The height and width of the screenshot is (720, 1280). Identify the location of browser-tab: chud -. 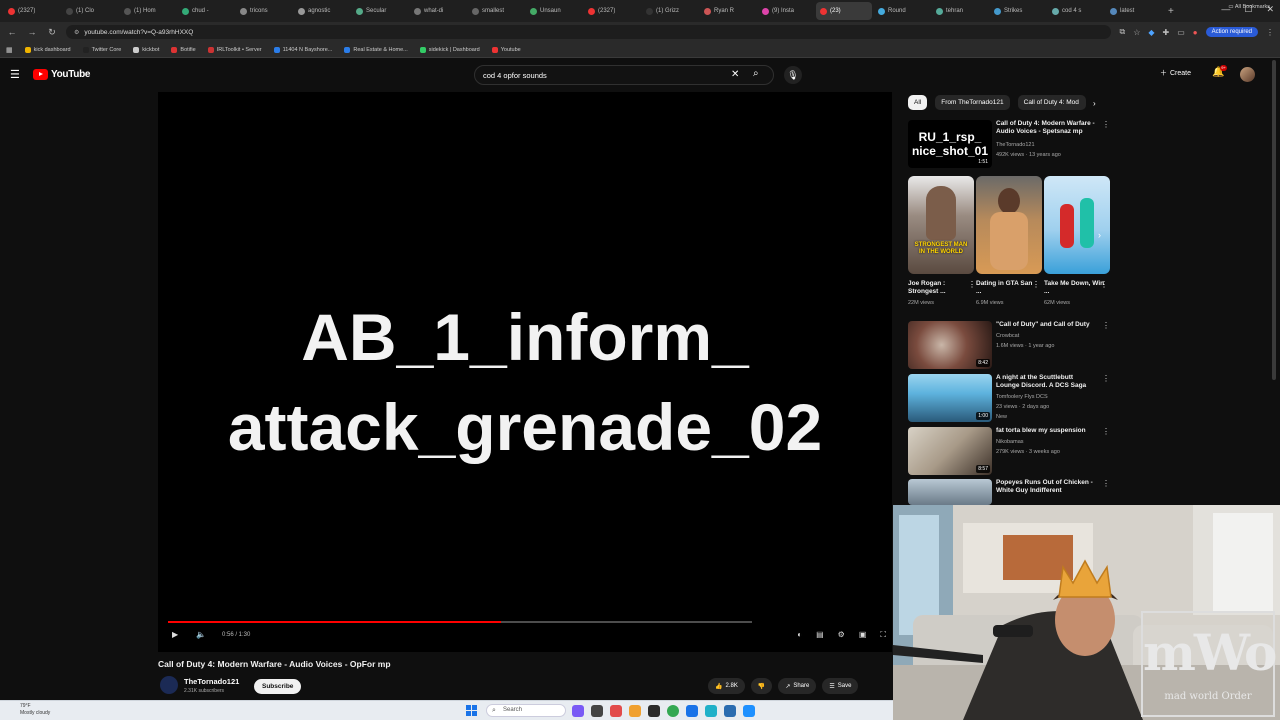
(206, 11).